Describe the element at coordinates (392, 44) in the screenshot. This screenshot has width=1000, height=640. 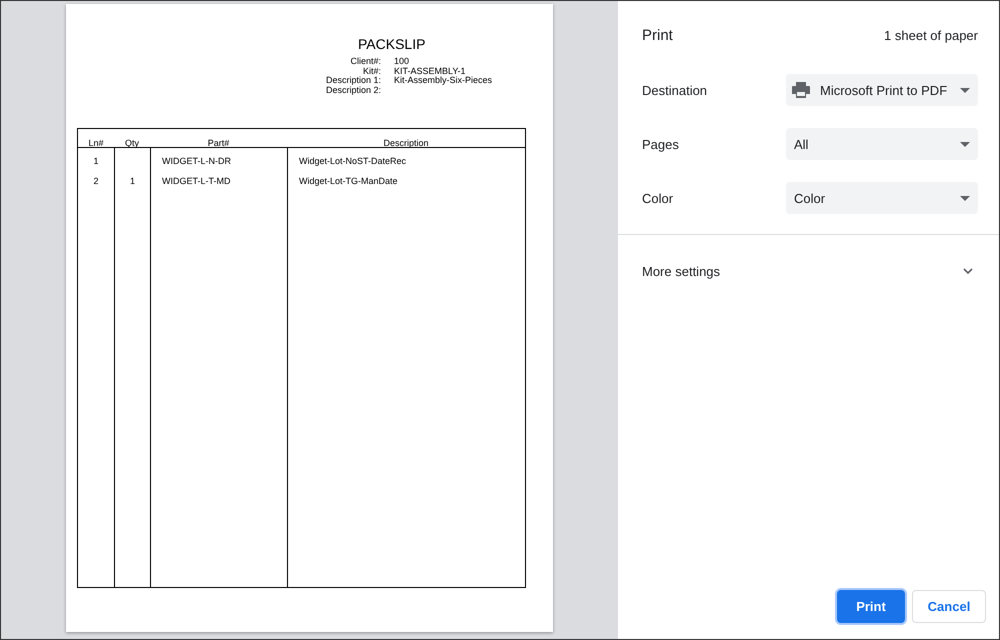
I see `document-title: PACKSLIP` at that location.